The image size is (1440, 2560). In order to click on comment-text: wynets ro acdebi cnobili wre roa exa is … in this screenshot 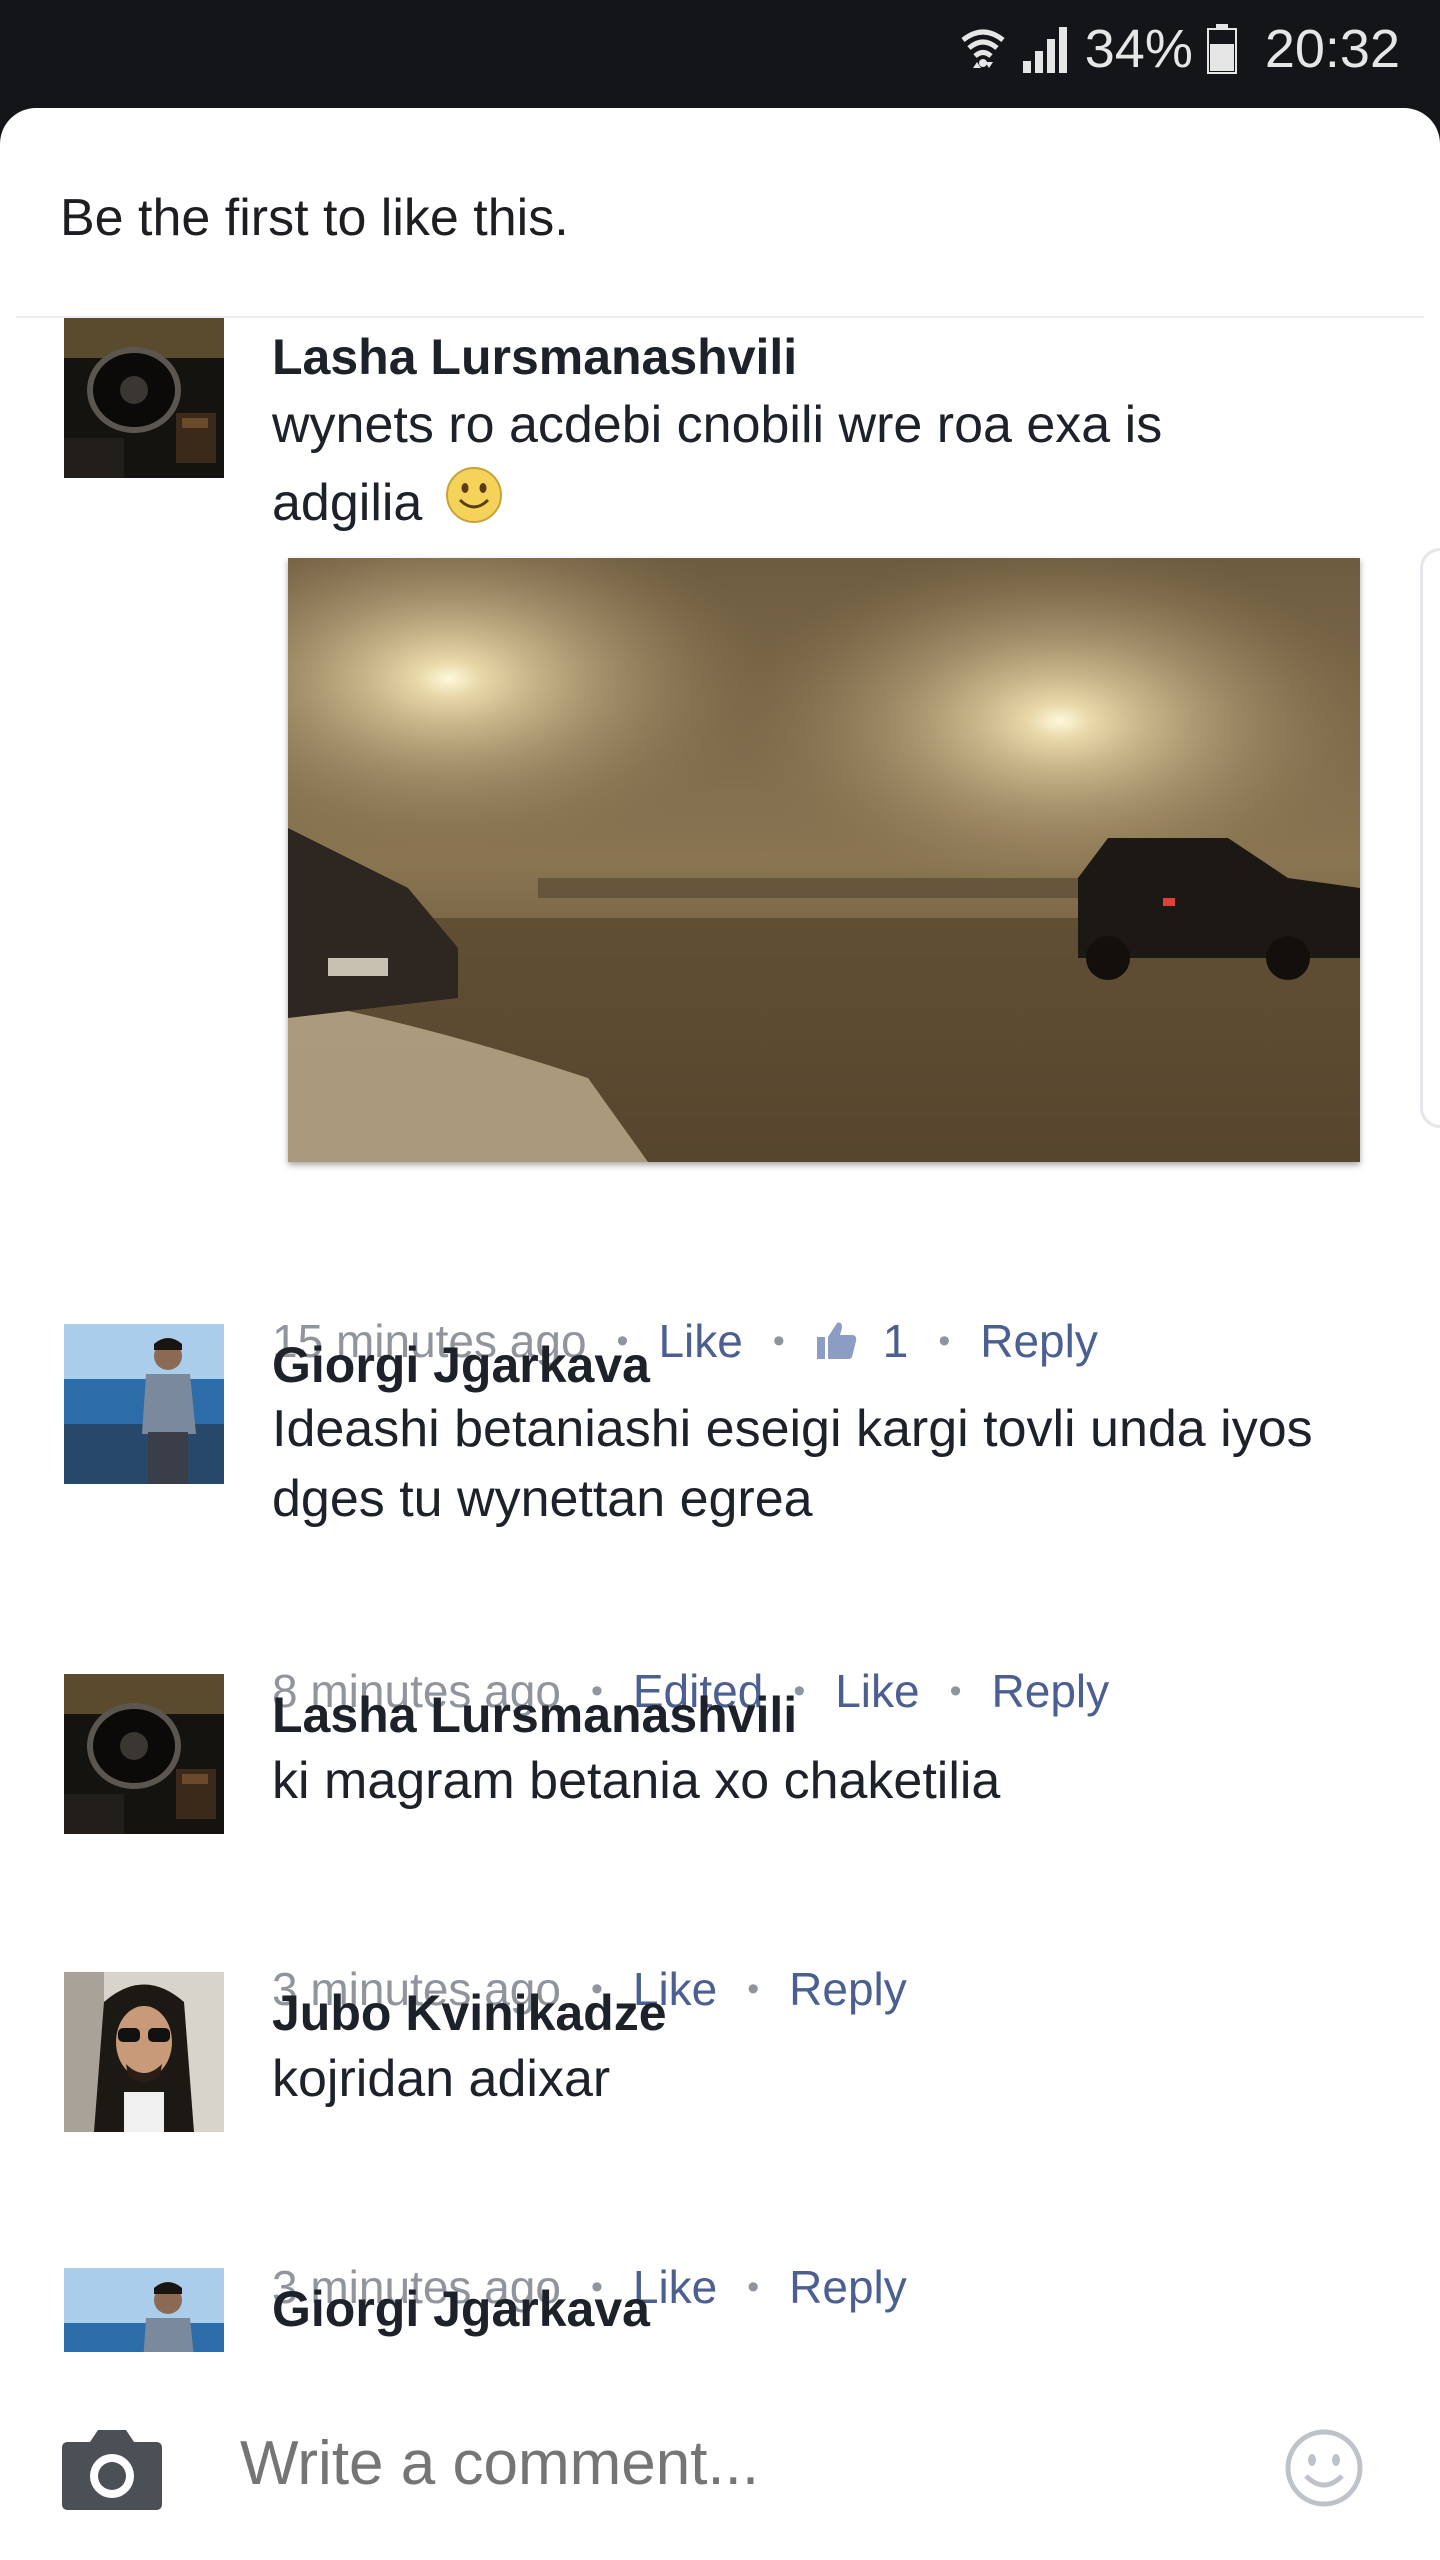, I will do `click(772, 466)`.